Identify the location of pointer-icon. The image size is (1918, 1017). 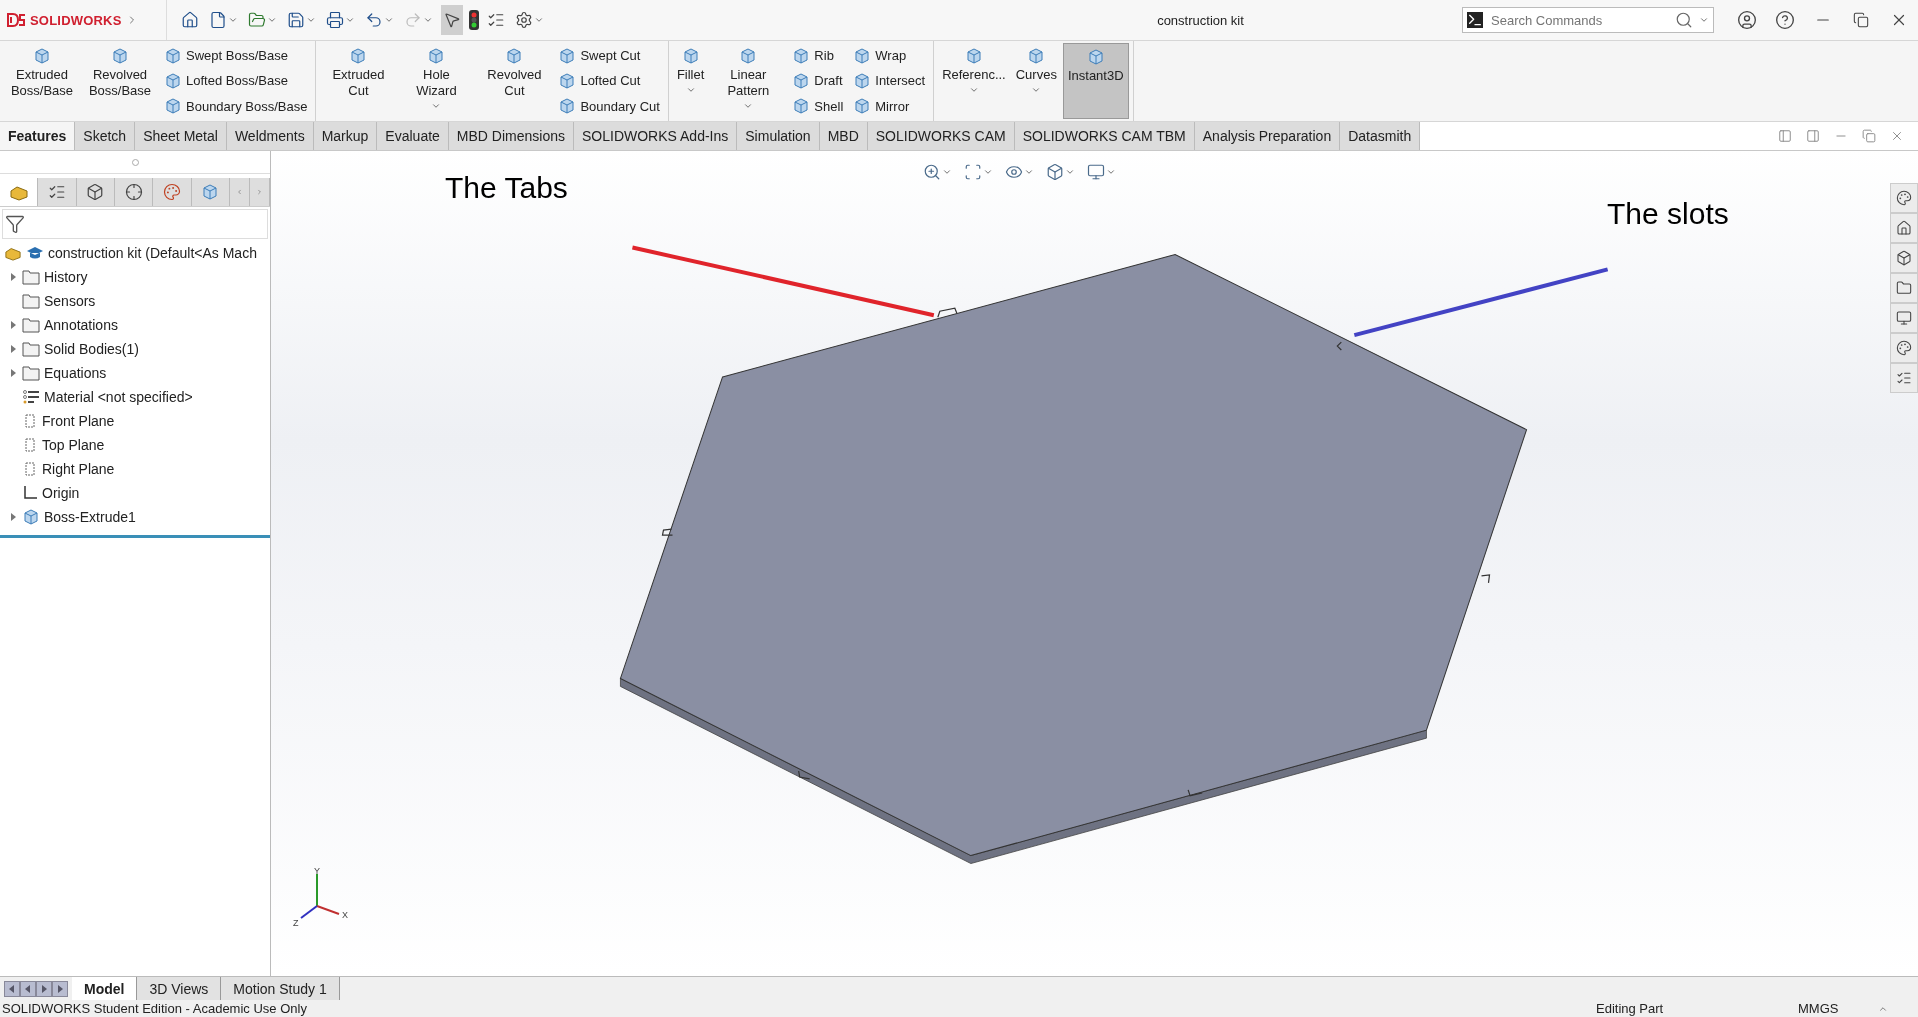
(452, 20).